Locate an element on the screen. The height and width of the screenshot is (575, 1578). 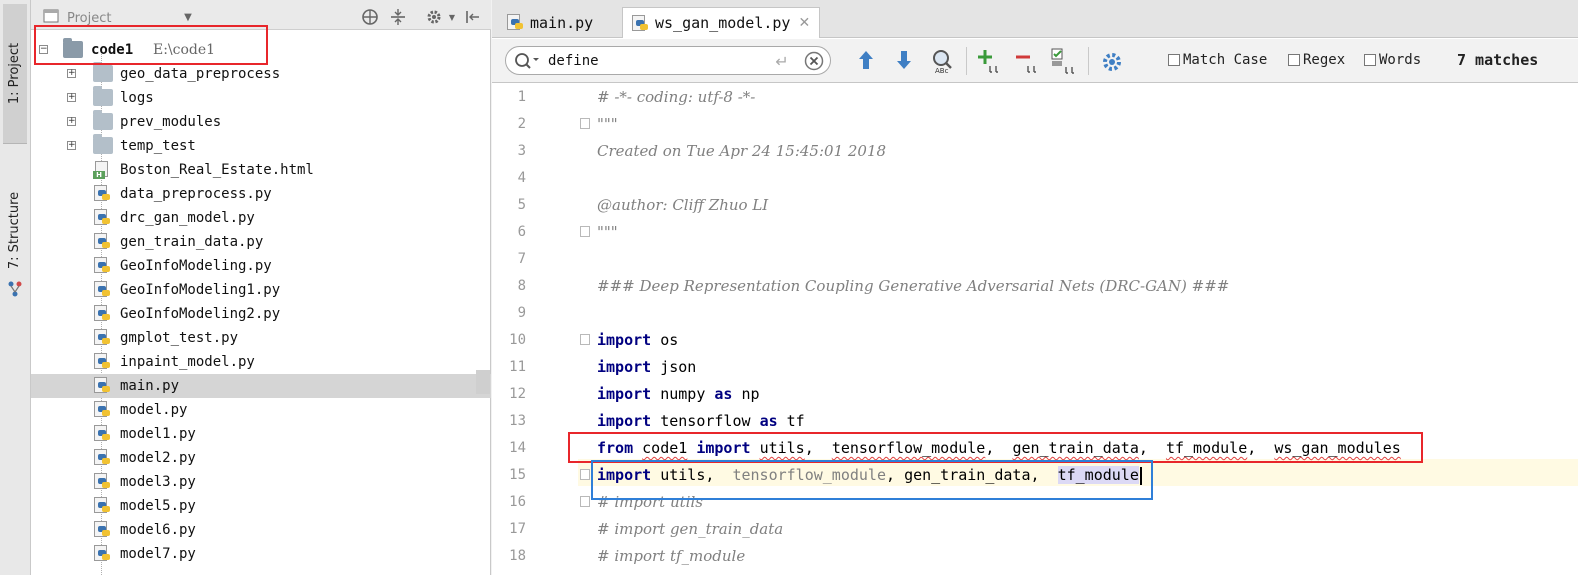
file-name: main.py is located at coordinates (150, 386).